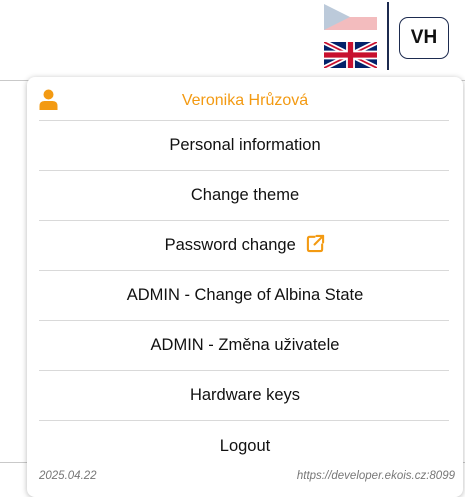  I want to click on flag-czech-icon, so click(350, 17).